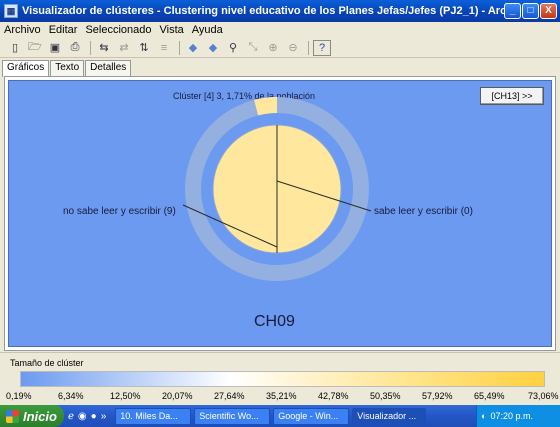 This screenshot has height=427, width=560. What do you see at coordinates (47, 363) in the screenshot?
I see `legend-title: Tamaño de clúster` at bounding box center [47, 363].